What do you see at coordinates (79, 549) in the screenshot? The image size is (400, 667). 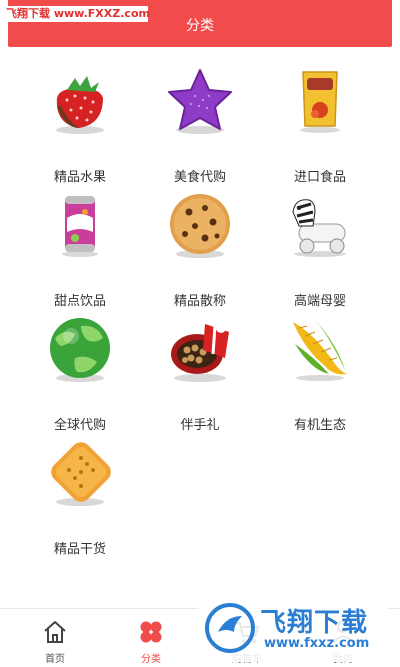 I see `category-label: 精品干货` at bounding box center [79, 549].